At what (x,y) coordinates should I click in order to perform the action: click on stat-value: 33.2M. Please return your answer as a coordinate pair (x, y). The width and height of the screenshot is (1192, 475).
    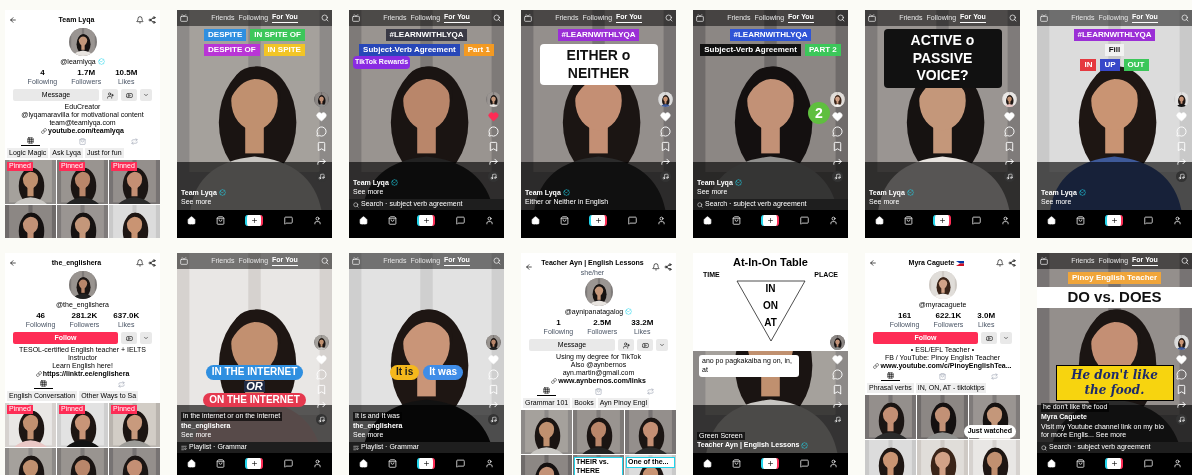
    Looking at the image, I should click on (642, 323).